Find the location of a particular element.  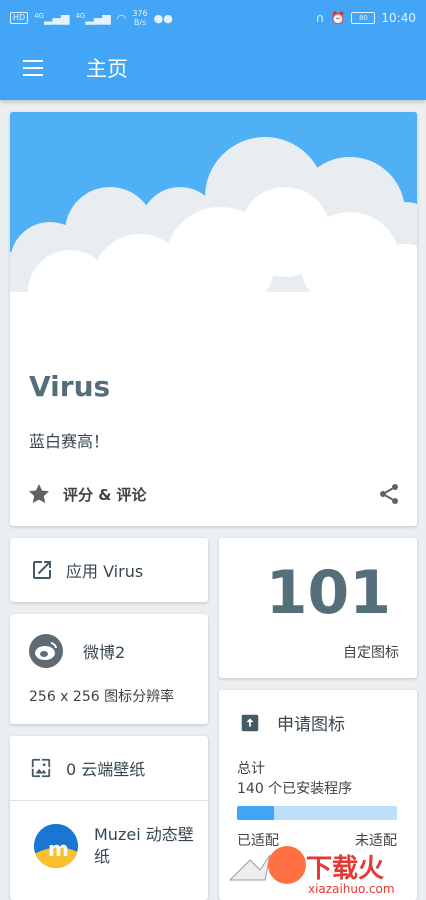

apply-theme-button: 应用 Virus is located at coordinates (109, 570).